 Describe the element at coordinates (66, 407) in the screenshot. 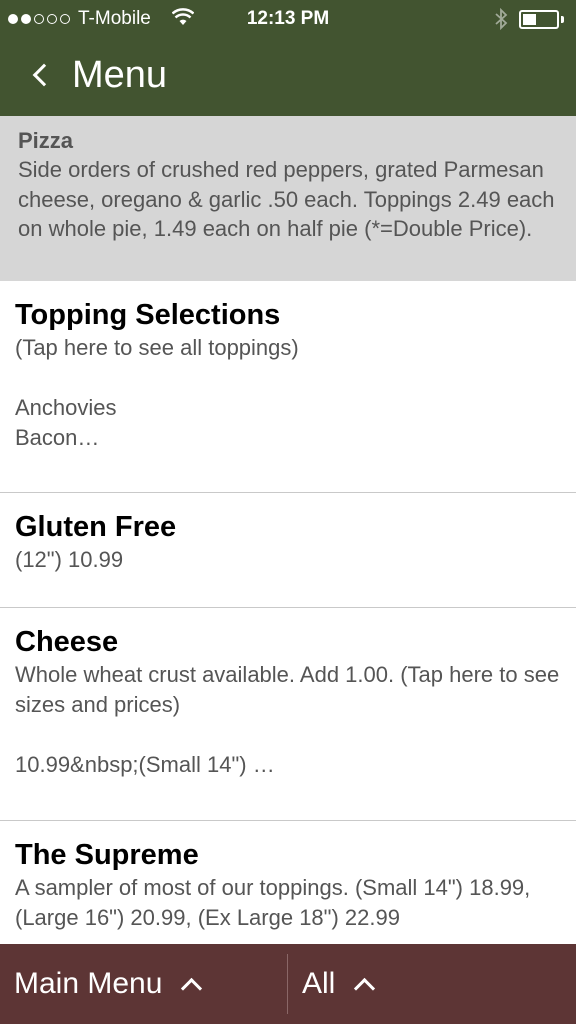

I see `menu-item-detail: Anchovies` at that location.